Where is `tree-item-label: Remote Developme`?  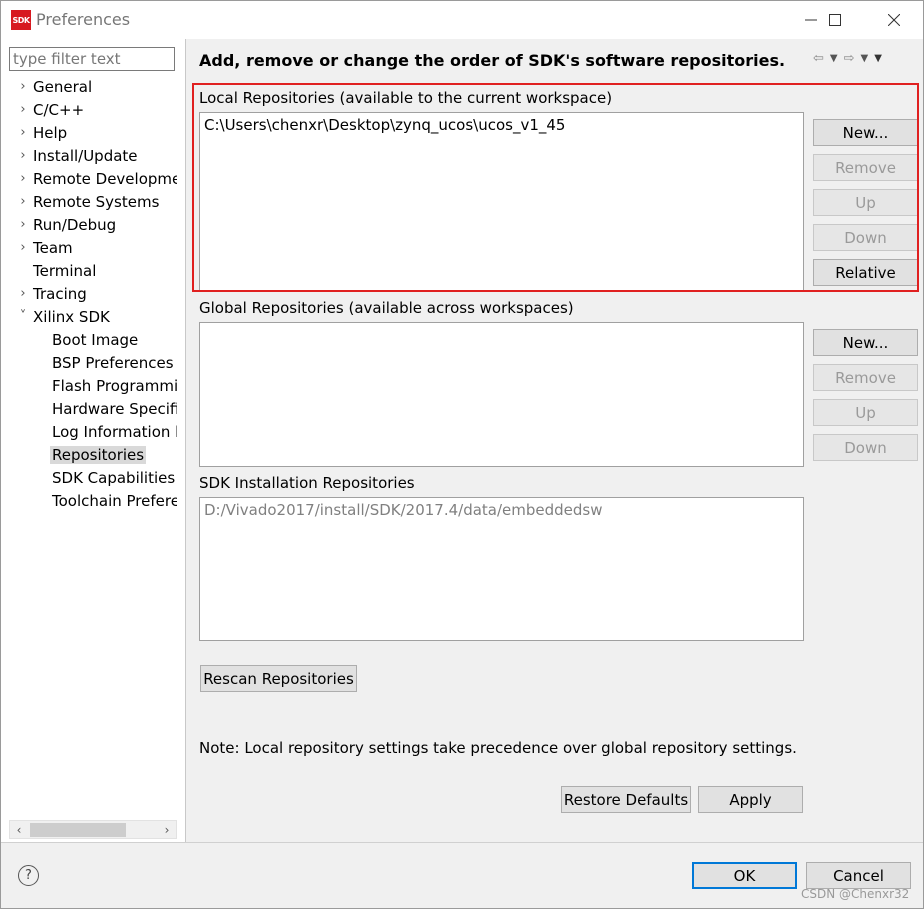 tree-item-label: Remote Developme is located at coordinates (105, 178).